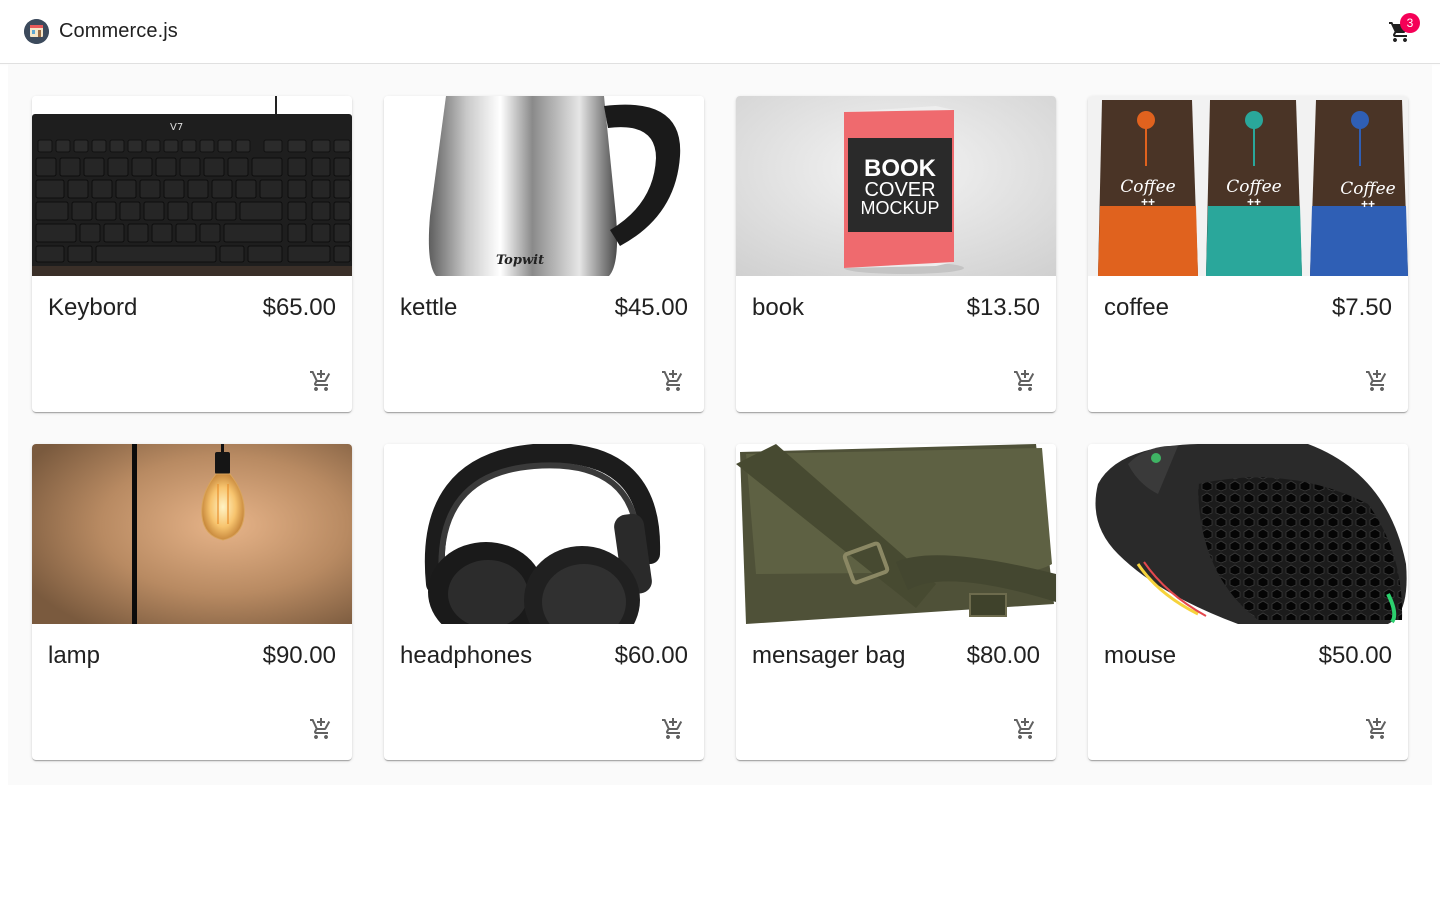 This screenshot has height=900, width=1440. What do you see at coordinates (1136, 307) in the screenshot?
I see `product-name: coffee` at bounding box center [1136, 307].